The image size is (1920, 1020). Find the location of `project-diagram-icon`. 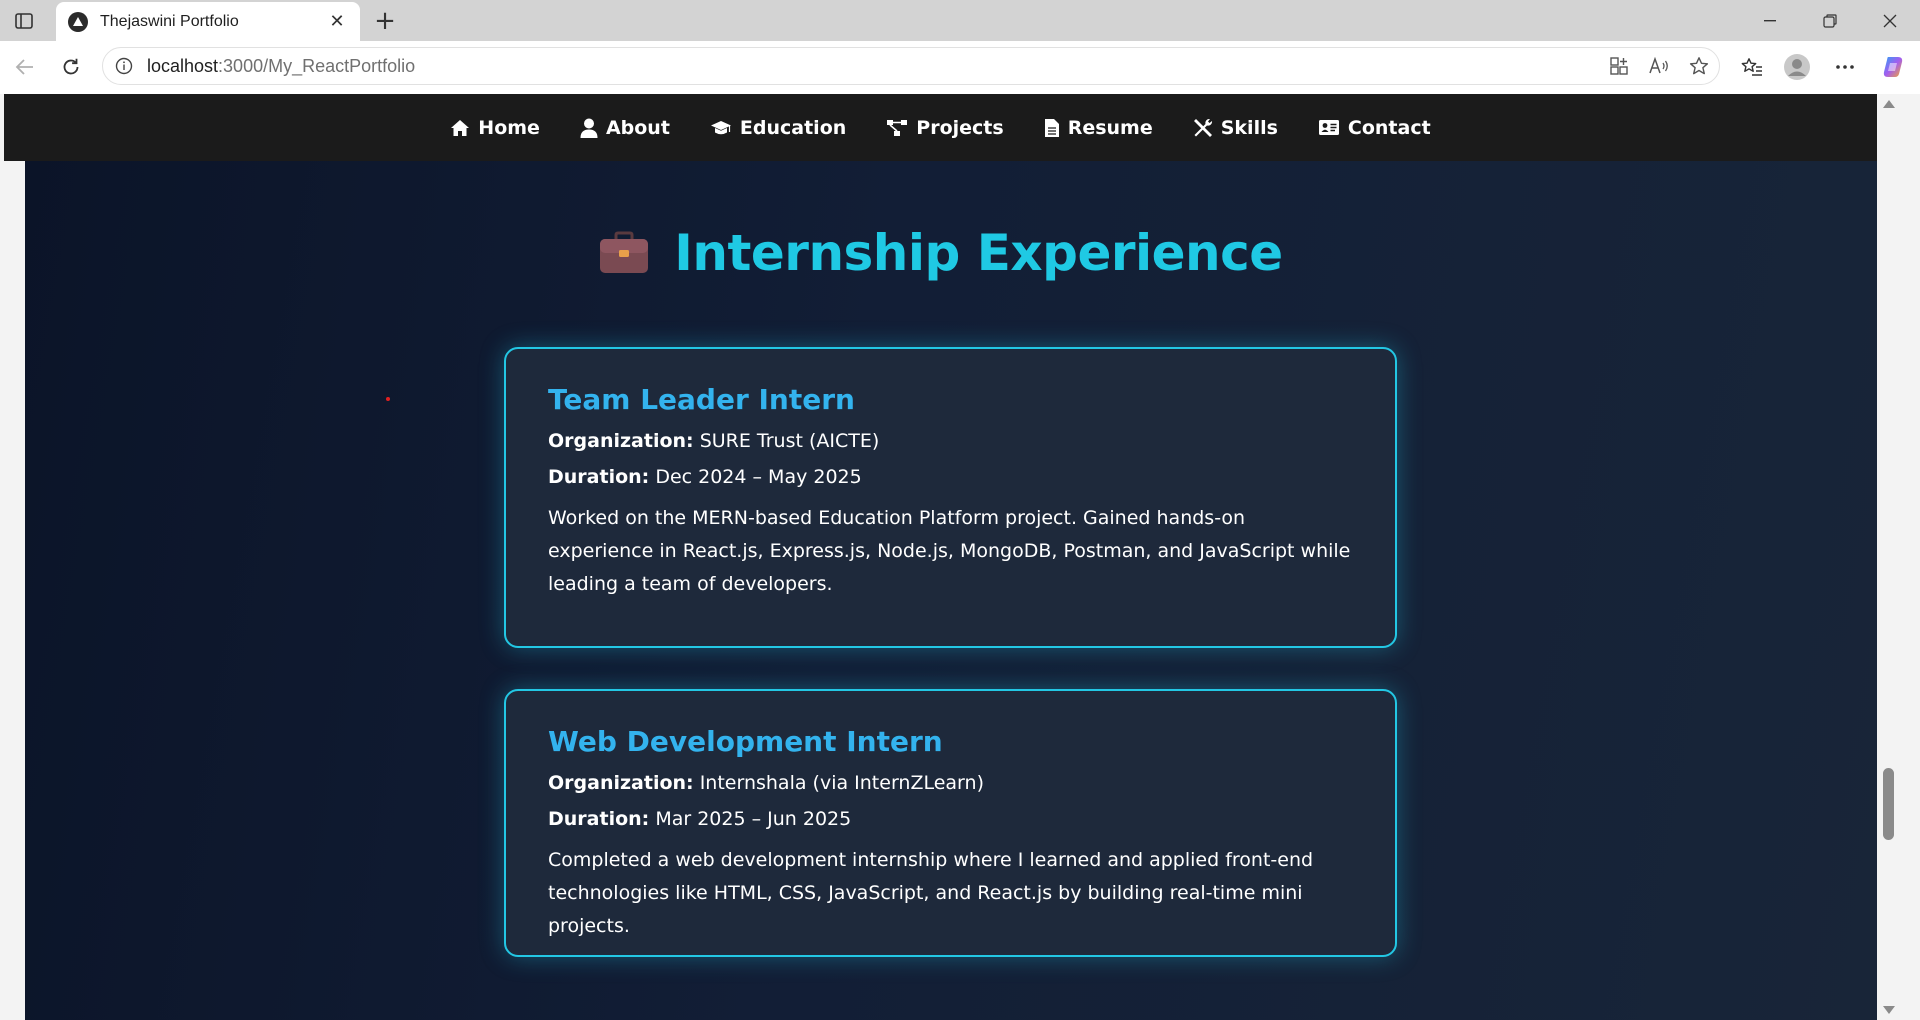

project-diagram-icon is located at coordinates (897, 127).